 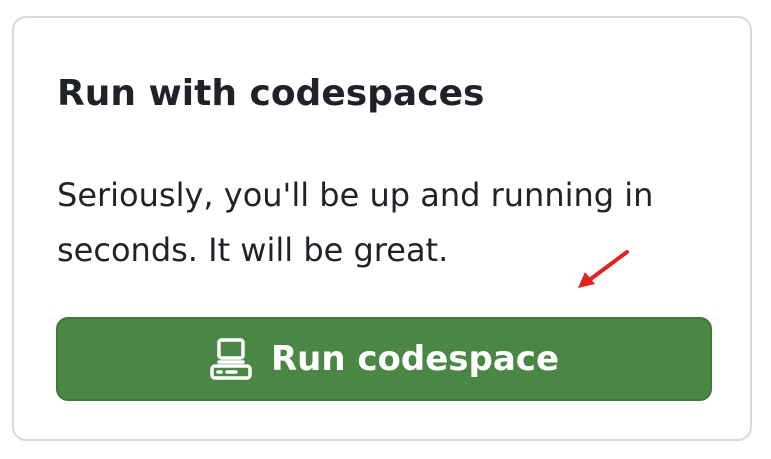 I want to click on codespaces-icon, so click(x=231, y=359).